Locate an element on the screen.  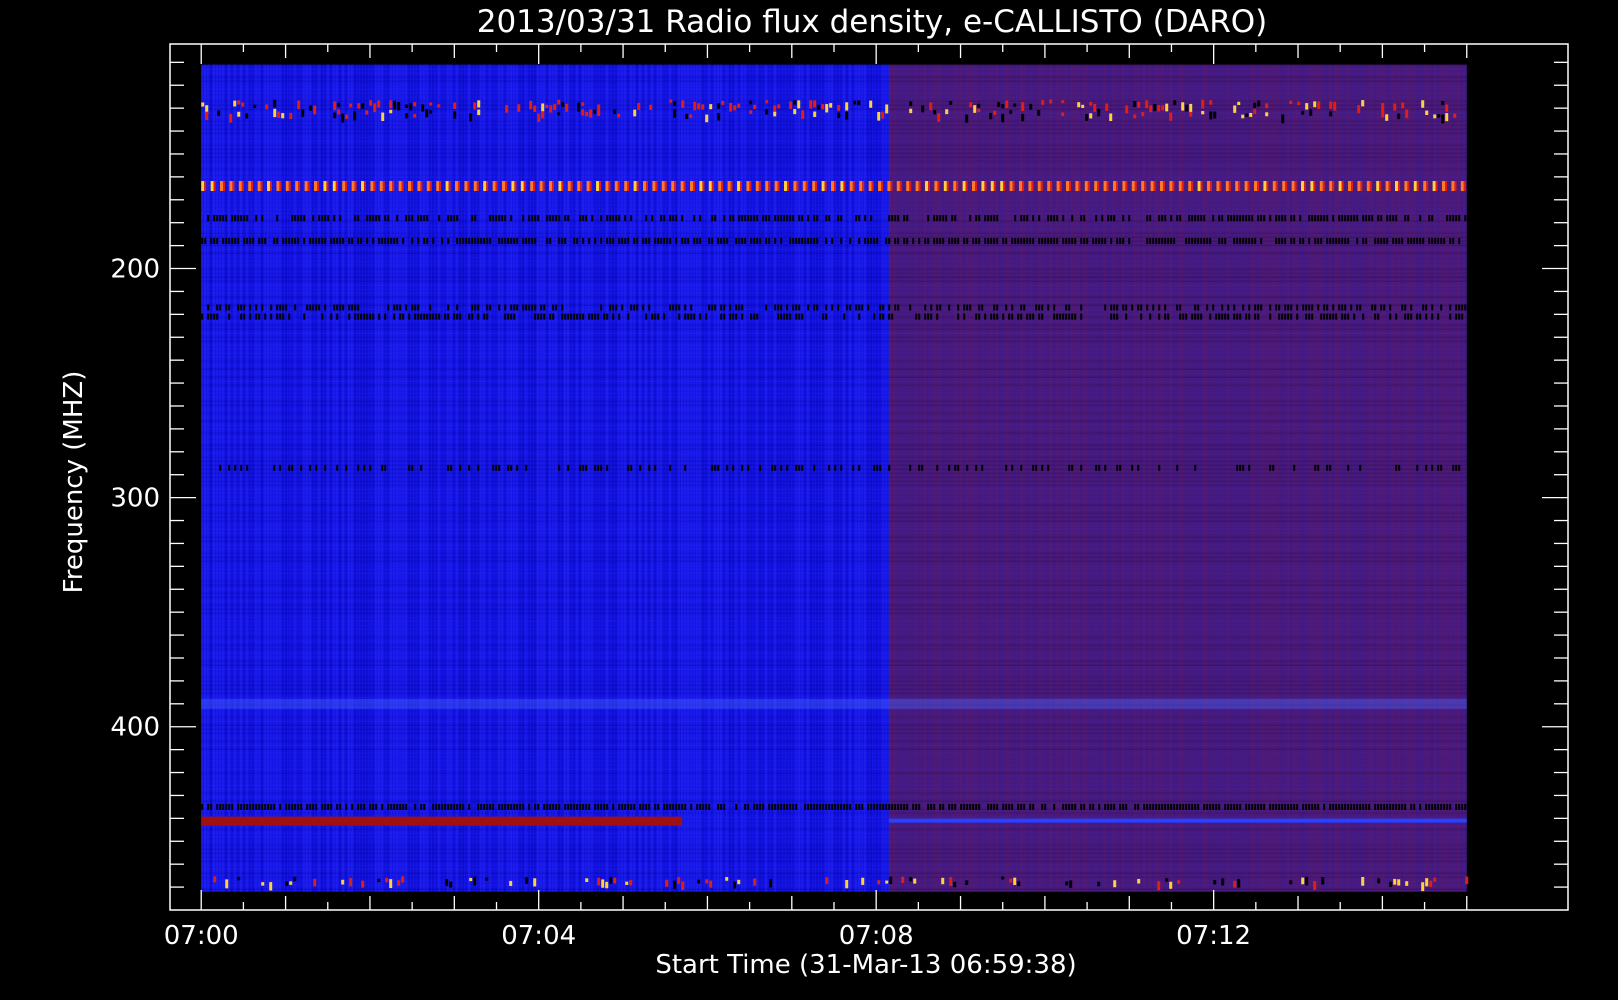
x-tick-label: 07:12 is located at coordinates (1213, 936).